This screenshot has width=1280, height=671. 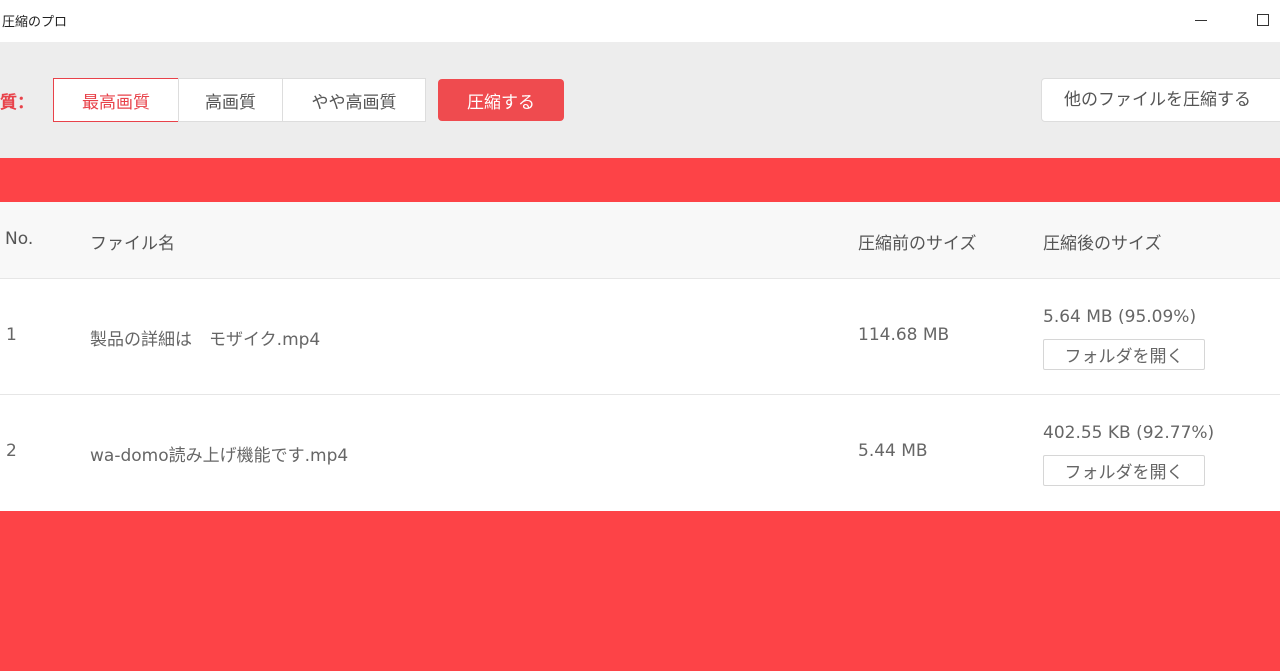 I want to click on title-bar: 圧縮のプロ, so click(x=640, y=21).